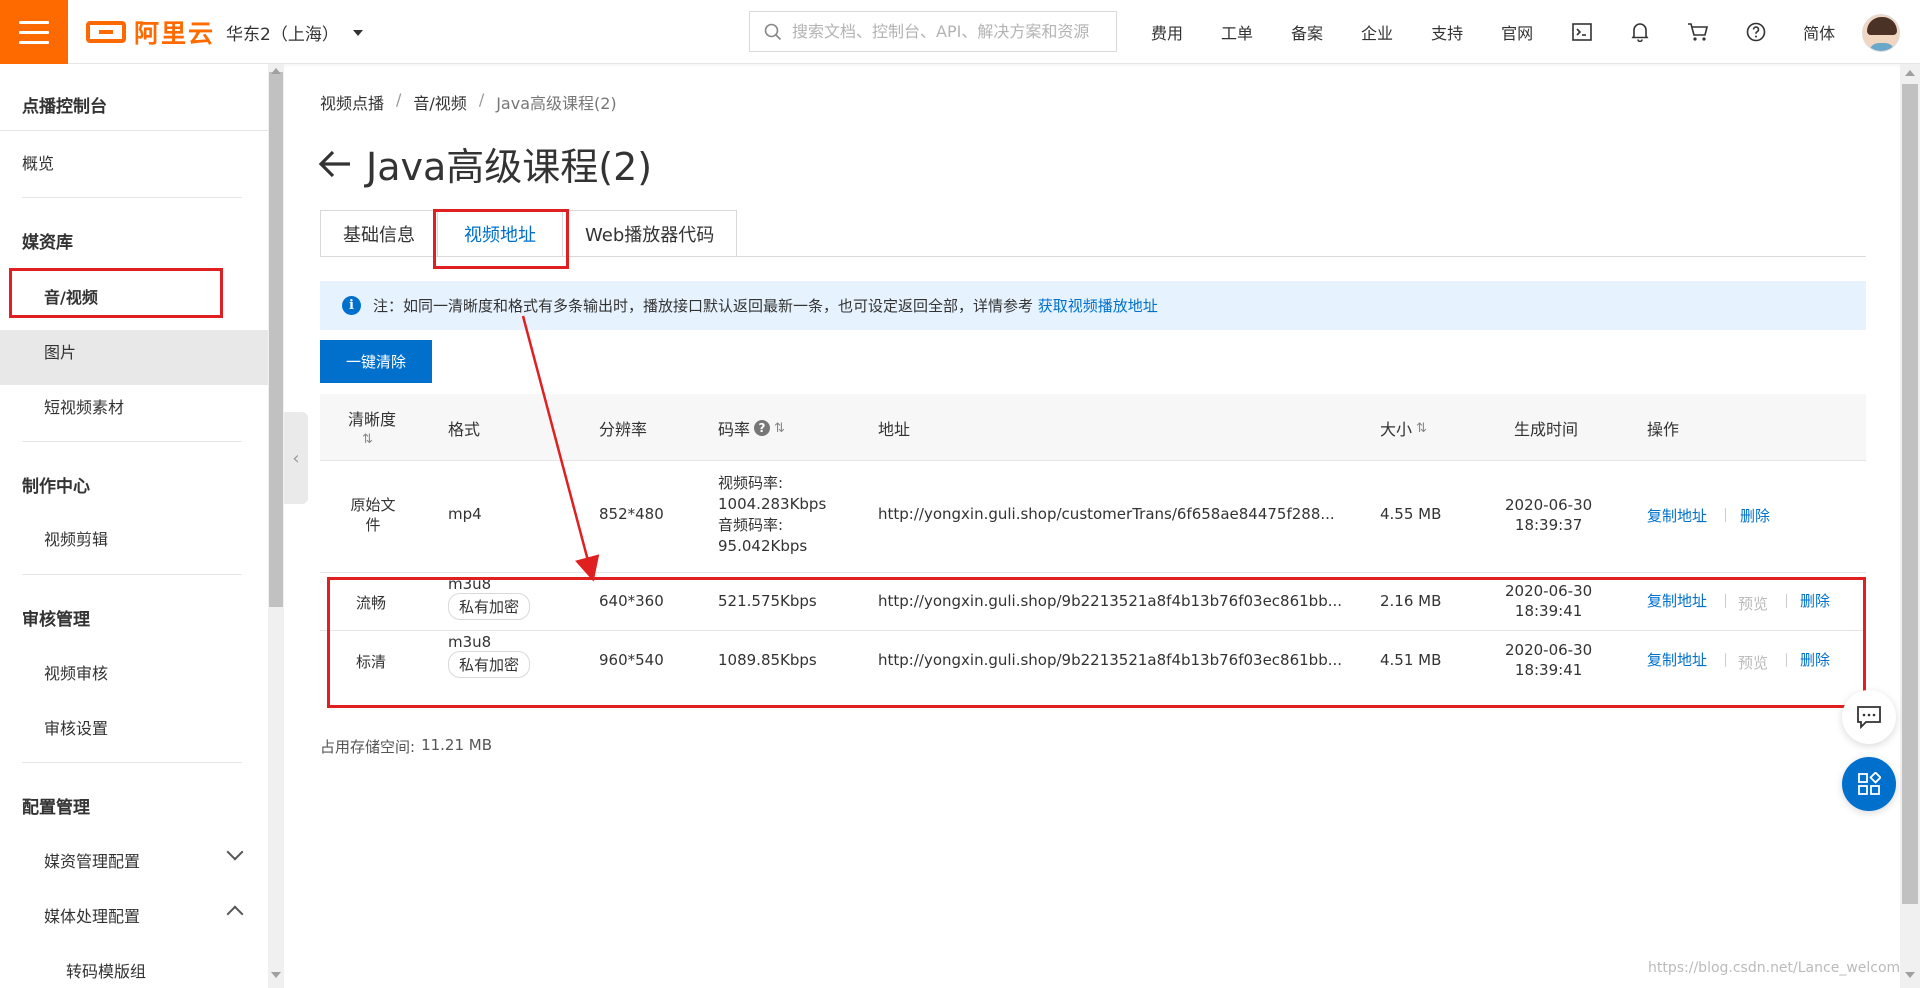 Image resolution: width=1920 pixels, height=988 pixels. I want to click on chat-float-button, so click(1869, 717).